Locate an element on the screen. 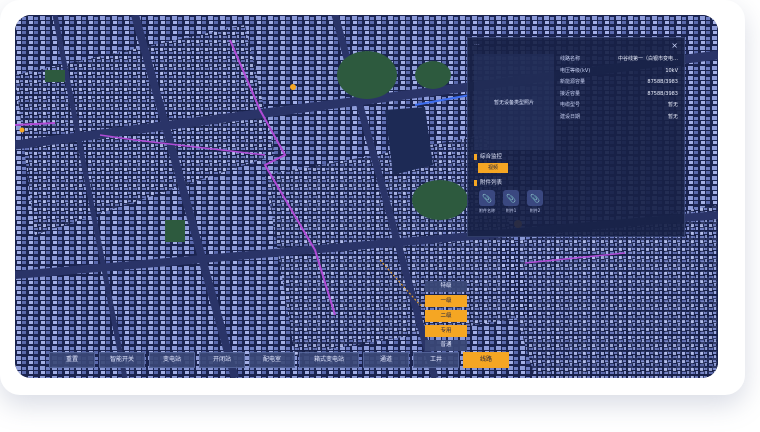  legend-header-bottom: 普通 is located at coordinates (446, 345).